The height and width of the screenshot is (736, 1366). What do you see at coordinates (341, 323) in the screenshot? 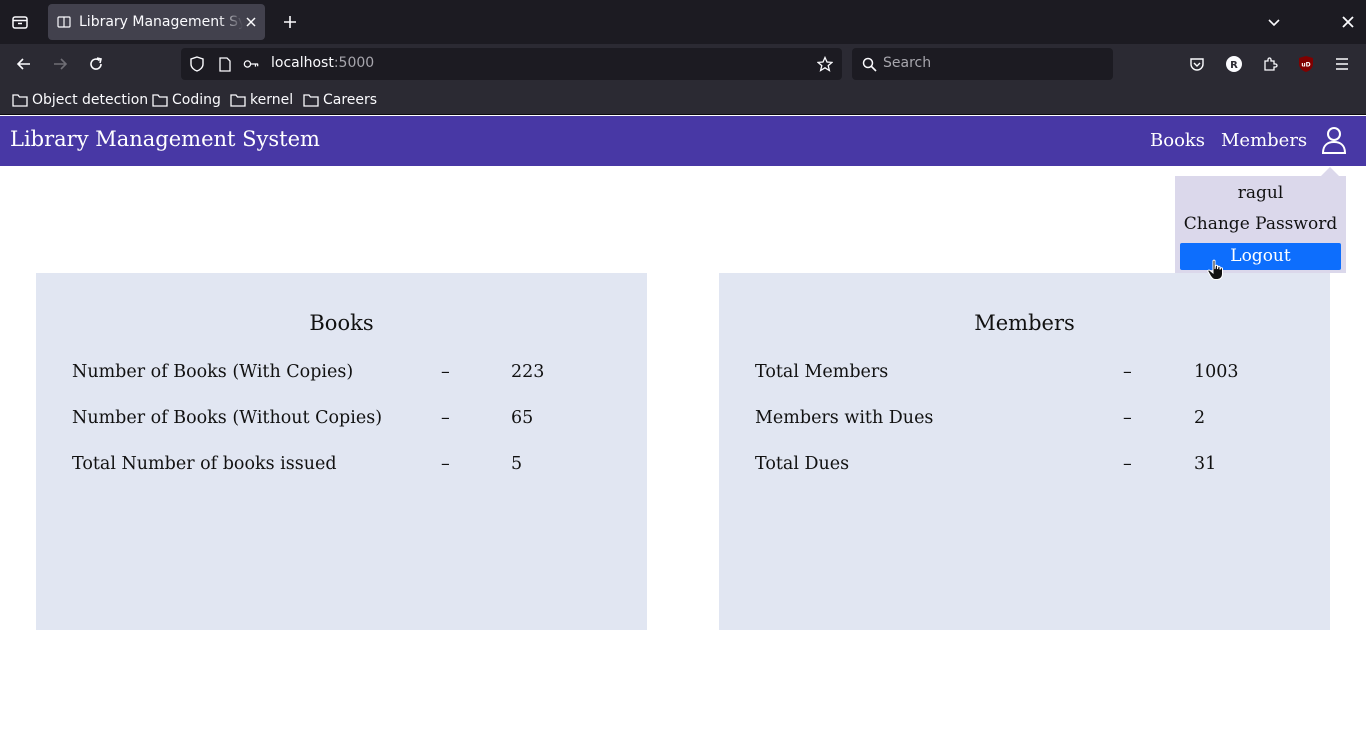
I see `books-card-title: Books` at bounding box center [341, 323].